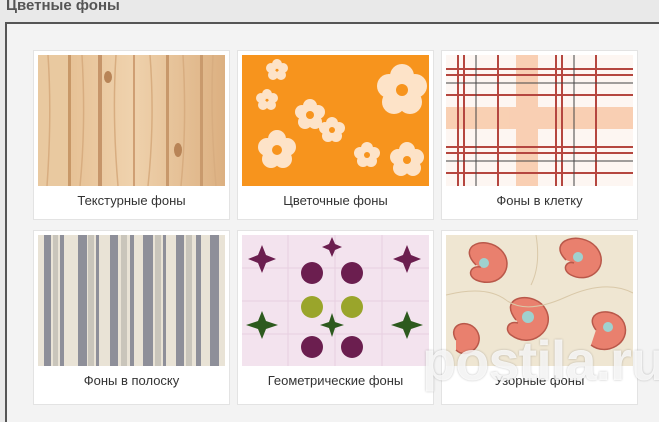 The height and width of the screenshot is (422, 659). What do you see at coordinates (131, 200) in the screenshot?
I see `category-caption: Текстурные фоны` at bounding box center [131, 200].